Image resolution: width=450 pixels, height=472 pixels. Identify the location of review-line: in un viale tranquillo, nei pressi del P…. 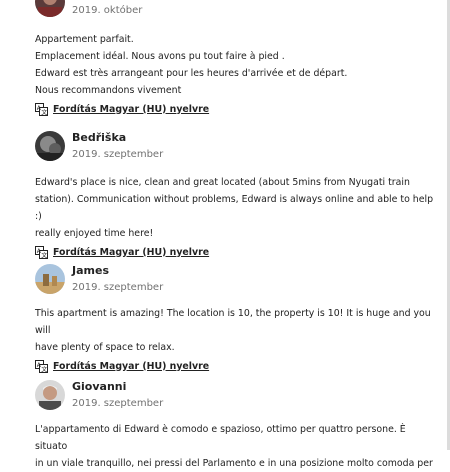
(234, 463).